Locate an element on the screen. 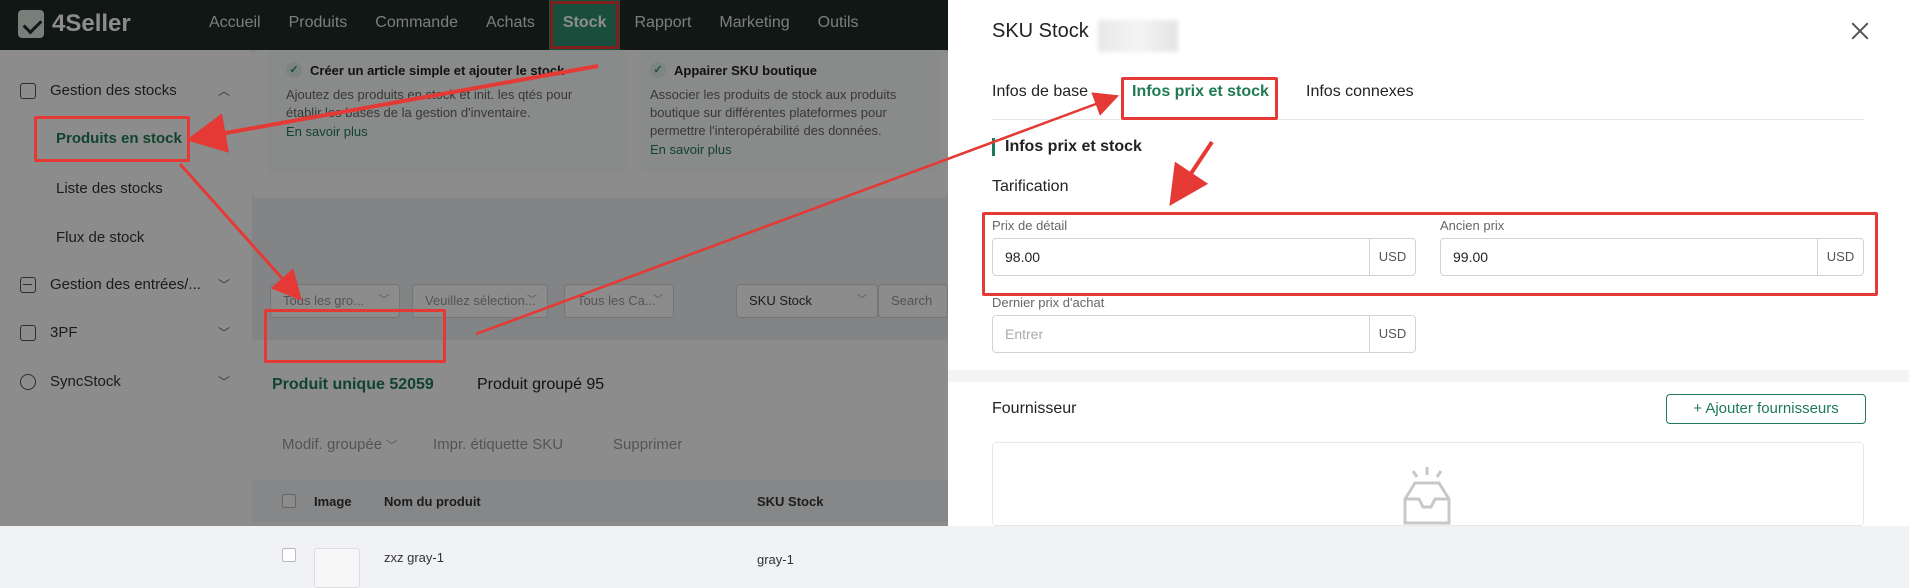 The height and width of the screenshot is (588, 1909). column-header-name: Nom du produit is located at coordinates (432, 501).